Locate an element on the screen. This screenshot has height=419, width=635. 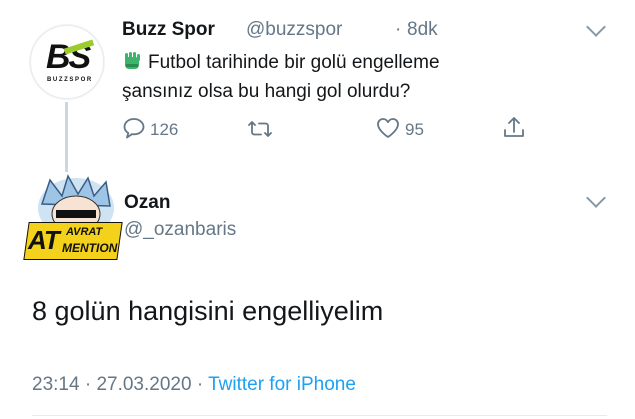
tweet-time: 23:14 is located at coordinates (56, 384).